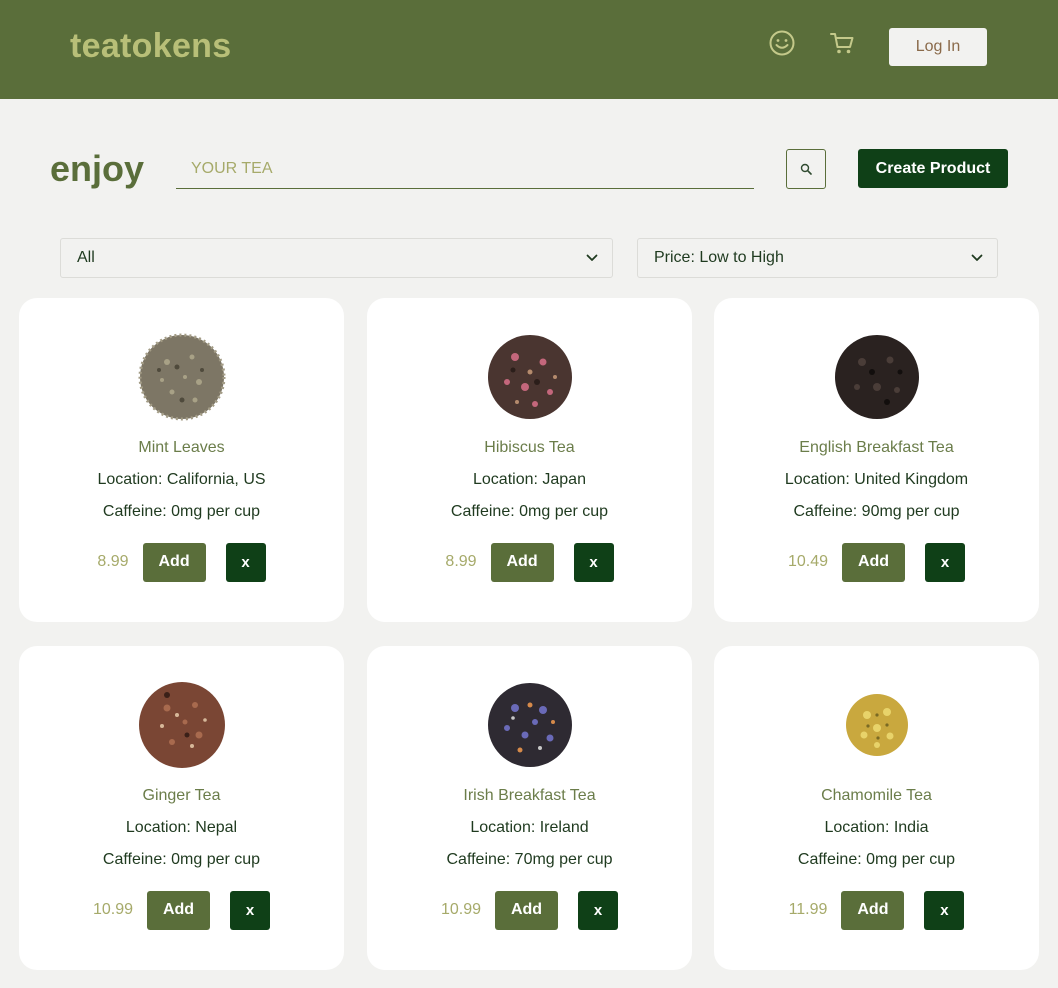 The image size is (1058, 988). What do you see at coordinates (808, 561) in the screenshot?
I see `product-price: 10.49` at bounding box center [808, 561].